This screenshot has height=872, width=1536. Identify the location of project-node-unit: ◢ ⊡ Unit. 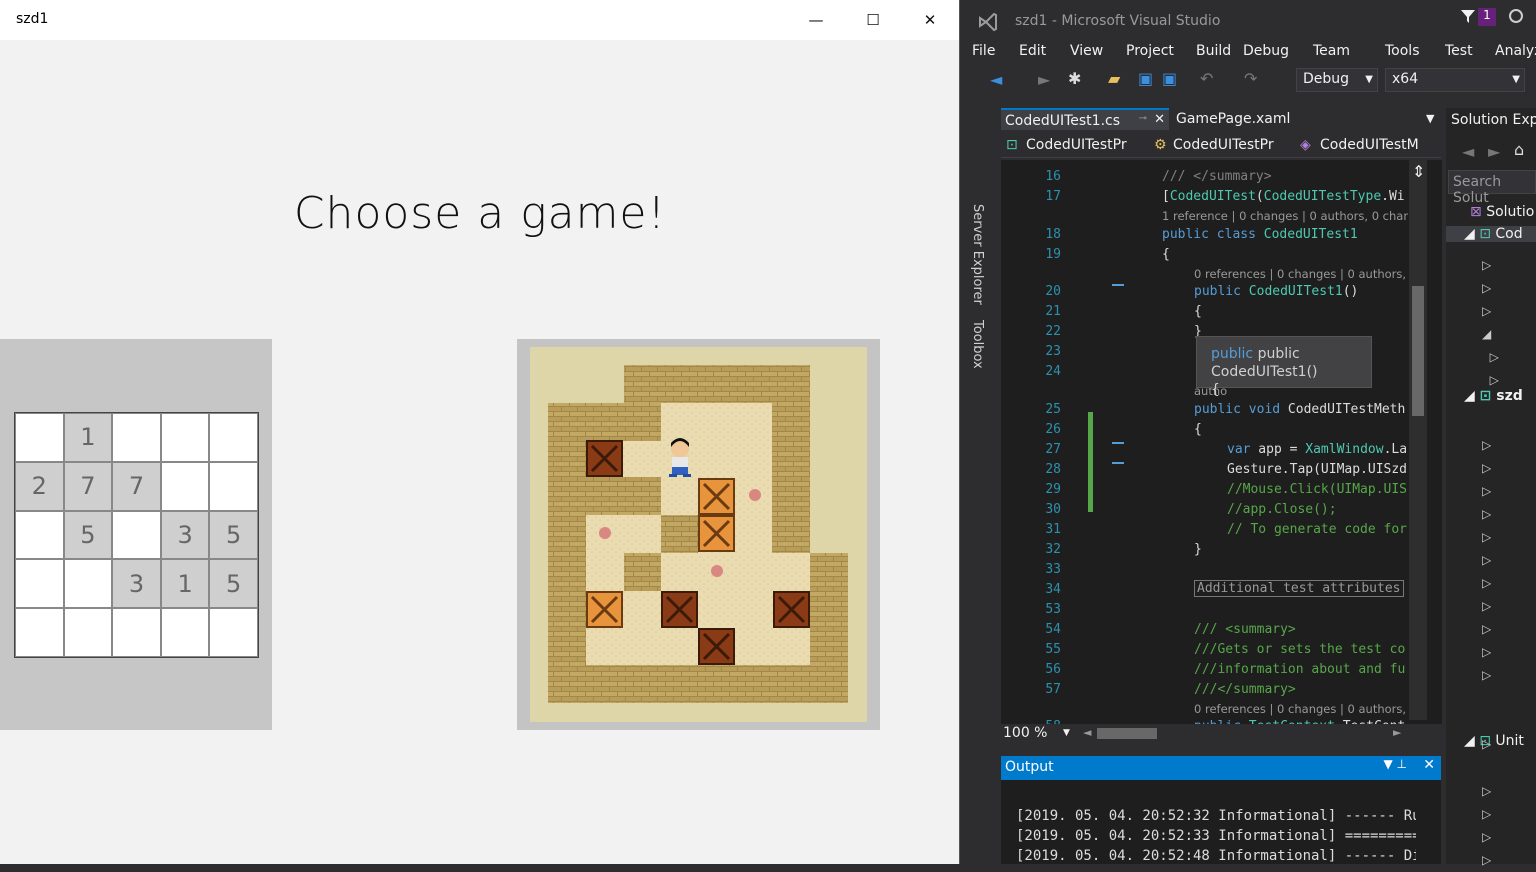
(1494, 741).